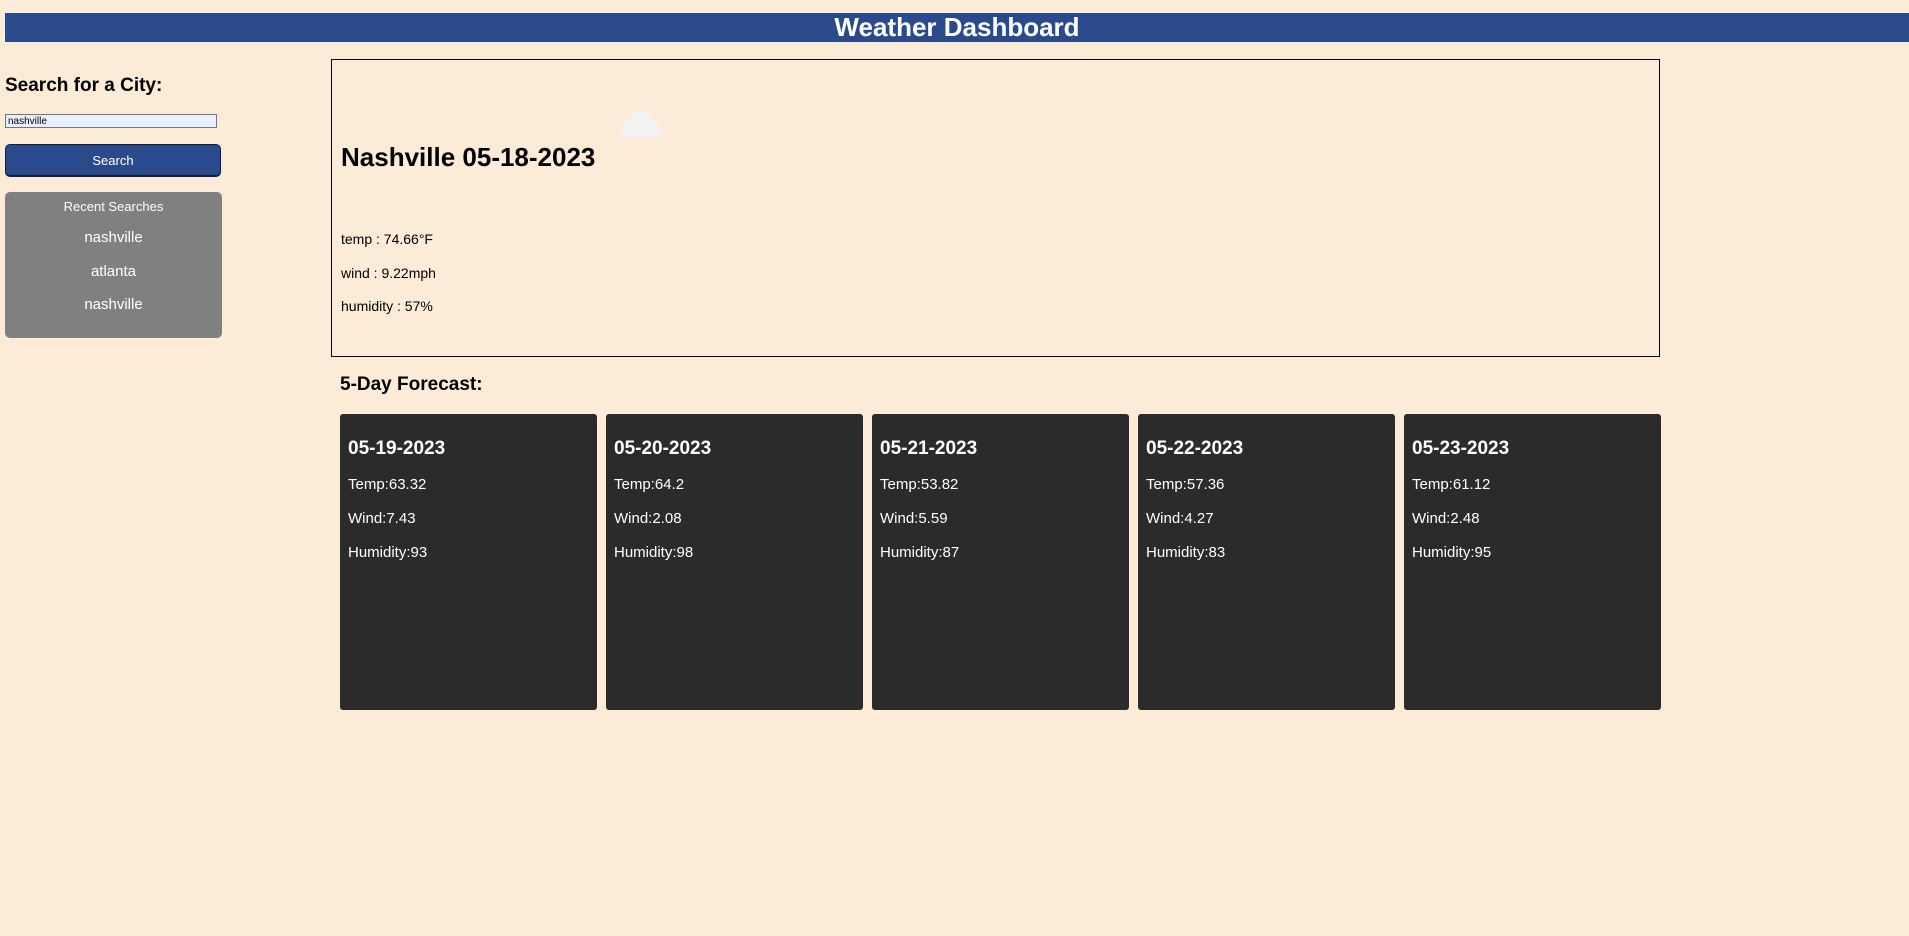  I want to click on forecast-humidity: Humidity:83, so click(1186, 552).